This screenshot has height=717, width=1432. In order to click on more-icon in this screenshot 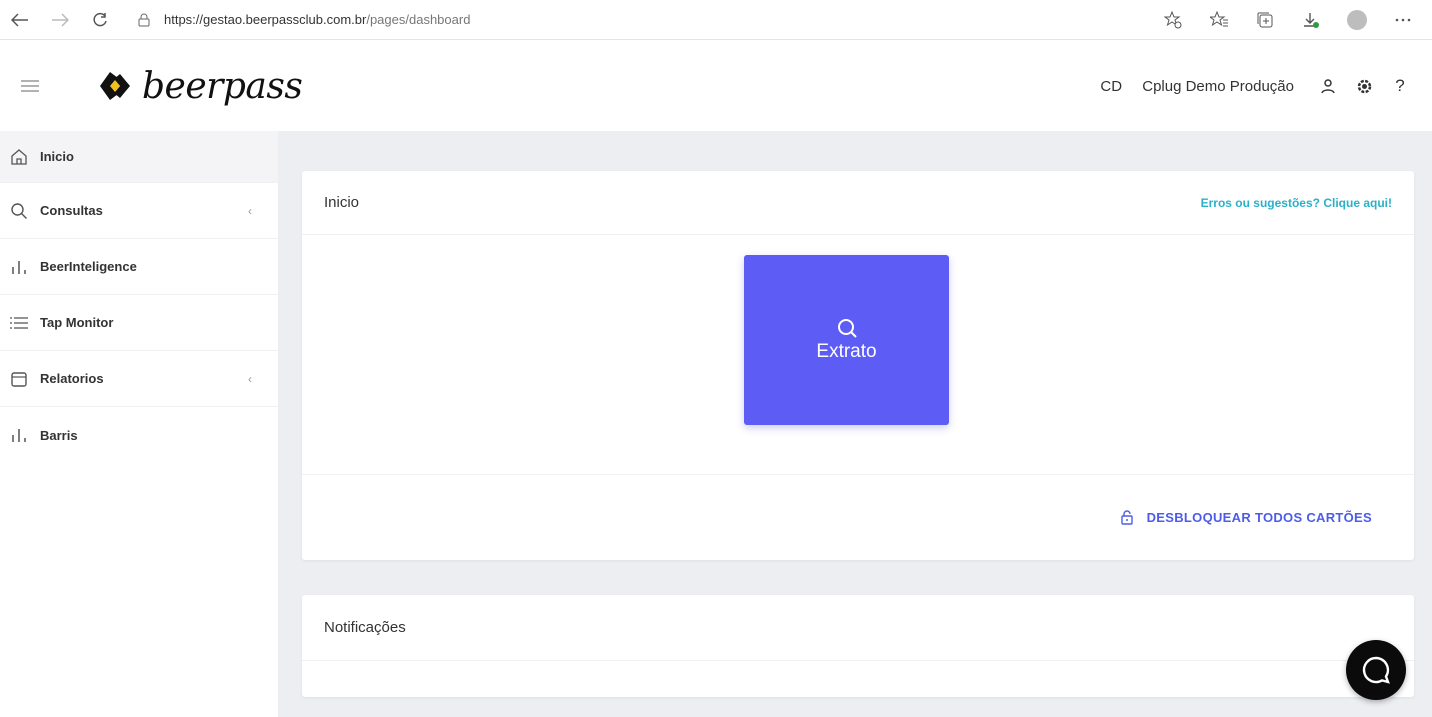, I will do `click(1403, 20)`.